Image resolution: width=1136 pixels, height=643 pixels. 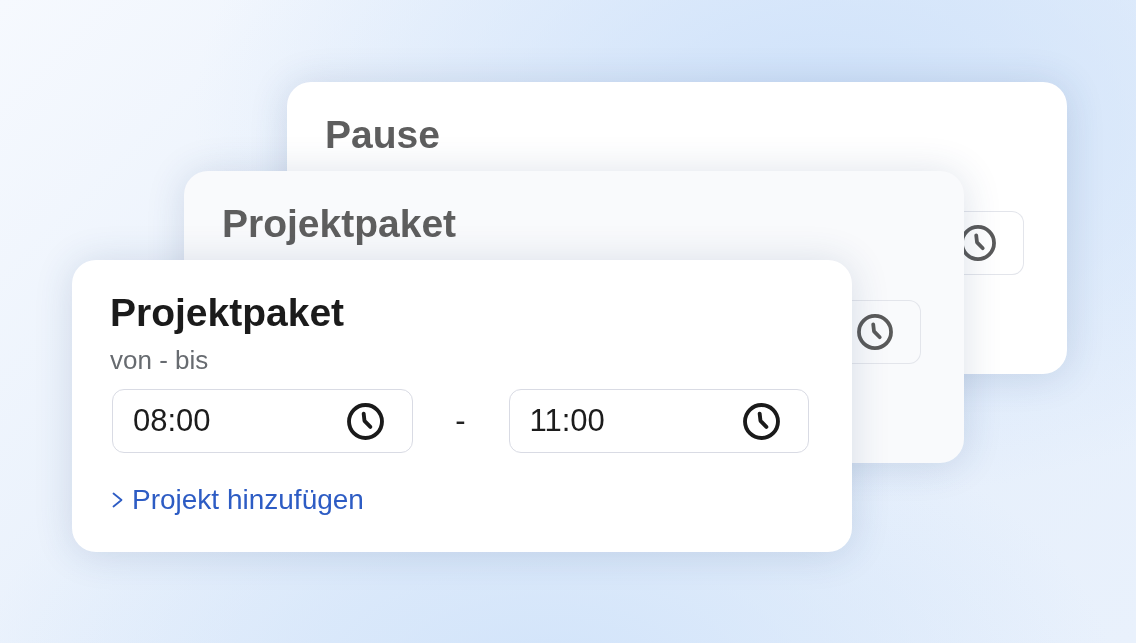 What do you see at coordinates (460, 421) in the screenshot?
I see `range-dash: -` at bounding box center [460, 421].